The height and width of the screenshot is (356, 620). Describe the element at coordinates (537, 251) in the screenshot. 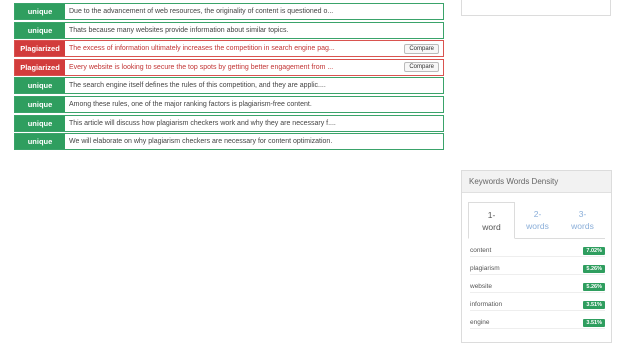

I see `keyword-row: content 7.02%` at that location.